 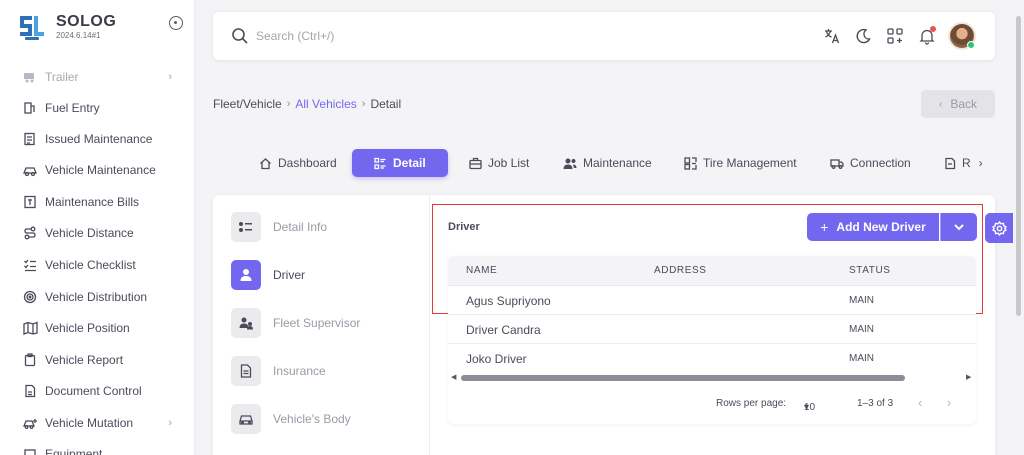 What do you see at coordinates (949, 402) in the screenshot?
I see `next-page-icon: ›` at bounding box center [949, 402].